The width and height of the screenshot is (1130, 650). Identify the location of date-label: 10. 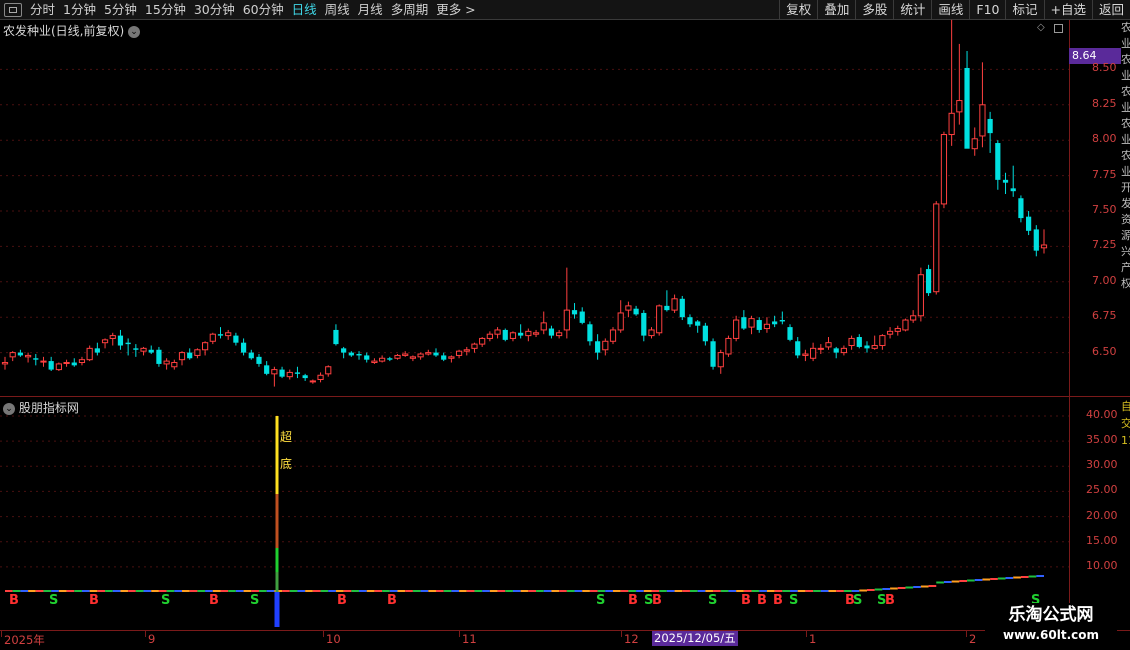
(333, 639).